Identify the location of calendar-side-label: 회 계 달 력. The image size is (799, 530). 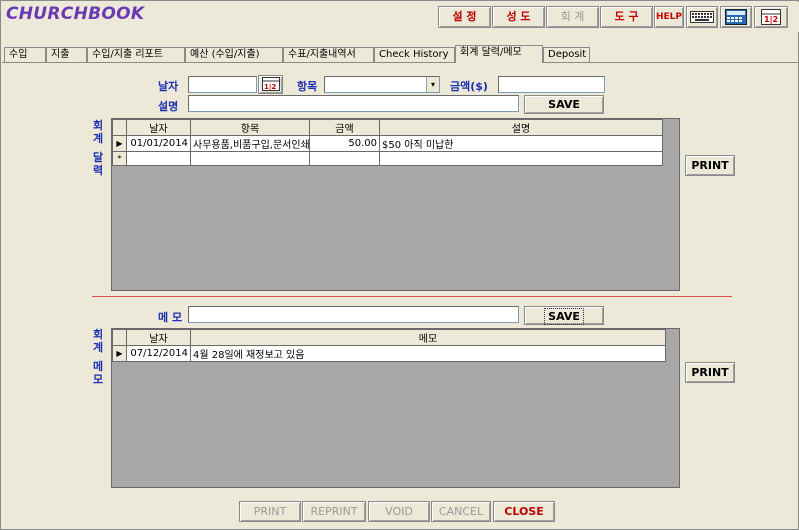
(98, 148).